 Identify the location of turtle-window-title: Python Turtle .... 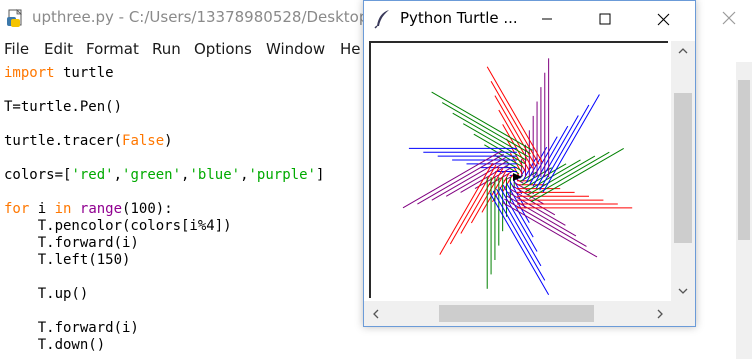
(459, 18).